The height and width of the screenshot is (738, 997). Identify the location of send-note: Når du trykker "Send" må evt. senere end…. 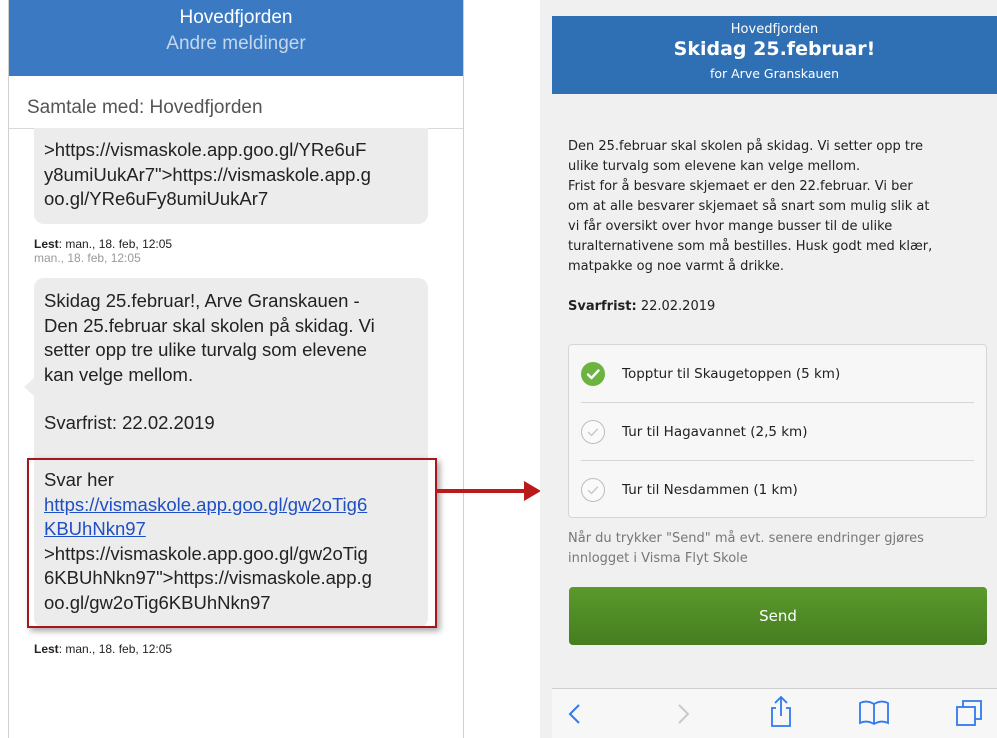
(746, 549).